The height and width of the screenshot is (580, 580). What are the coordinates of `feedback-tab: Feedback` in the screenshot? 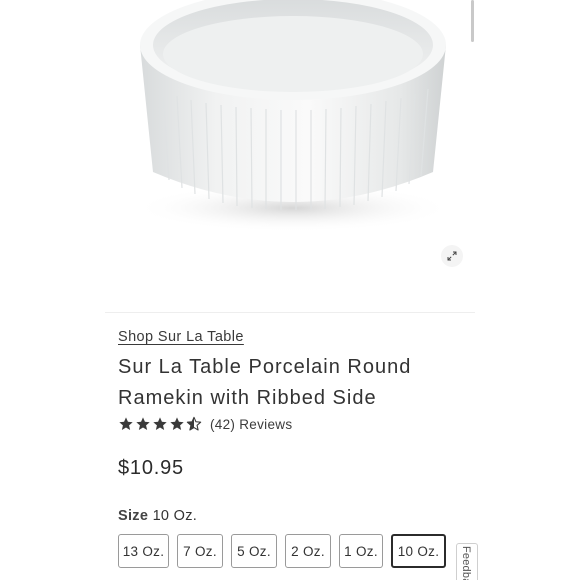 It's located at (467, 561).